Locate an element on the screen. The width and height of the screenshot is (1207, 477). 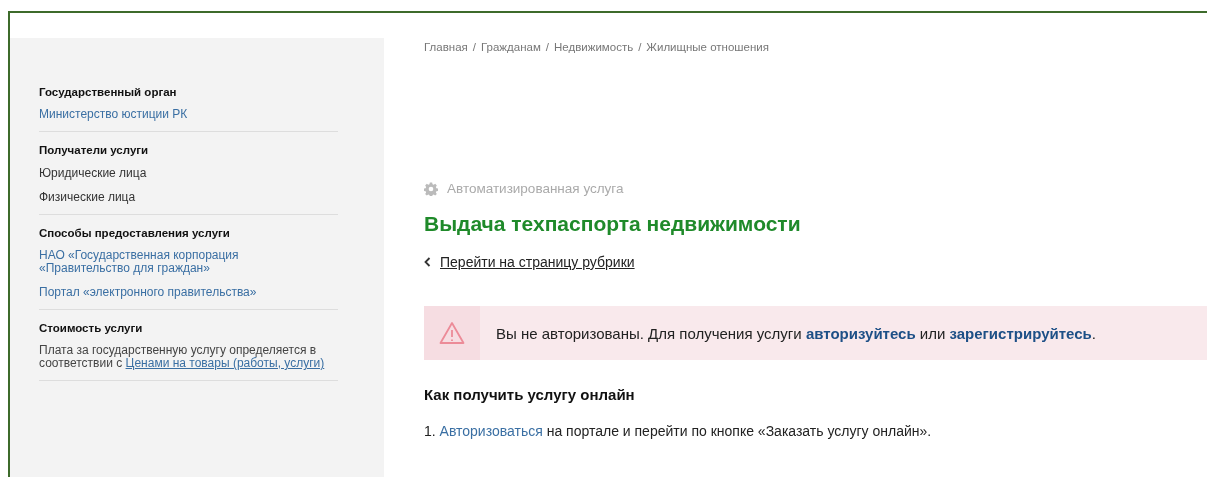
step-text: 1. Авторизоваться на портале и перейти по кнопке «Заказать услугу онлайн». is located at coordinates (678, 431).